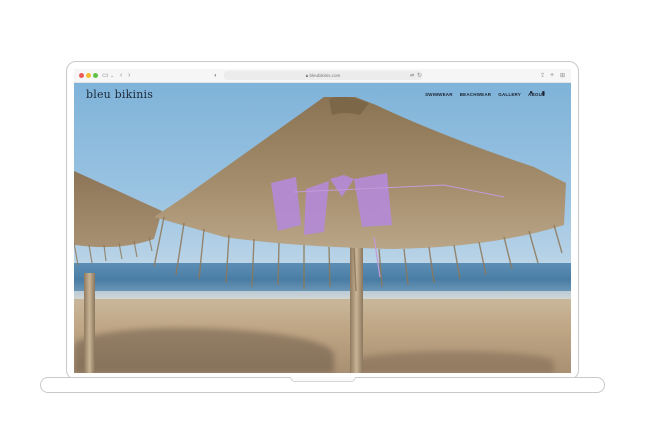  Describe the element at coordinates (88, 75) in the screenshot. I see `minimize-window-button` at that location.